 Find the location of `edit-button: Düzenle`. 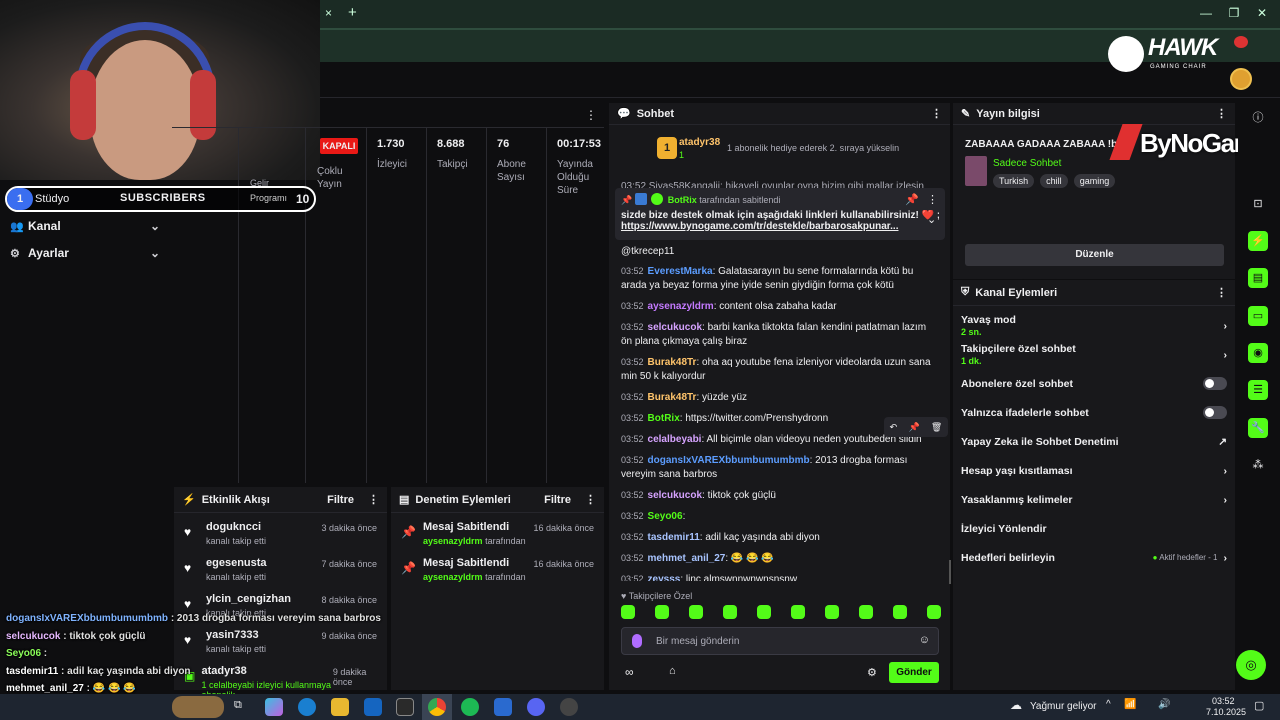

edit-button: Düzenle is located at coordinates (1094, 255).